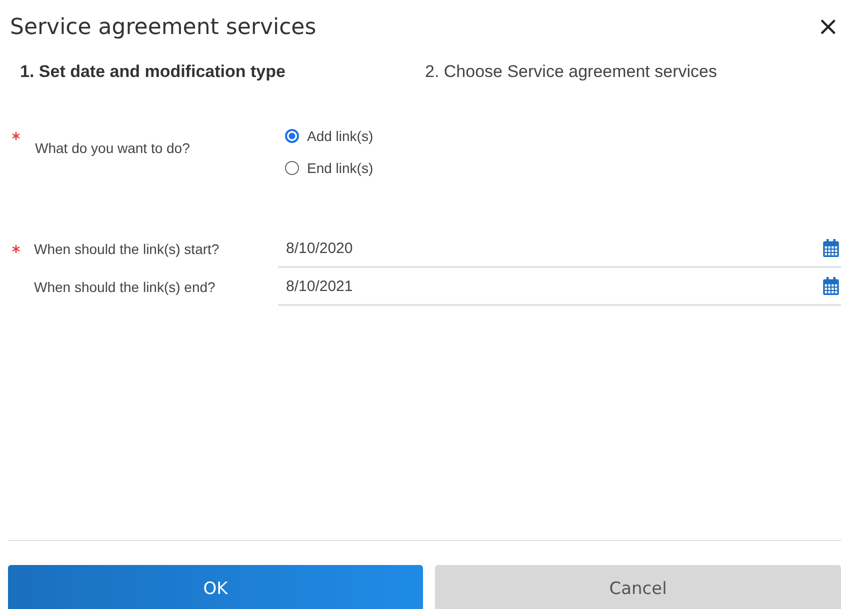 Image resolution: width=841 pixels, height=609 pixels. I want to click on close-button: ×, so click(829, 27).